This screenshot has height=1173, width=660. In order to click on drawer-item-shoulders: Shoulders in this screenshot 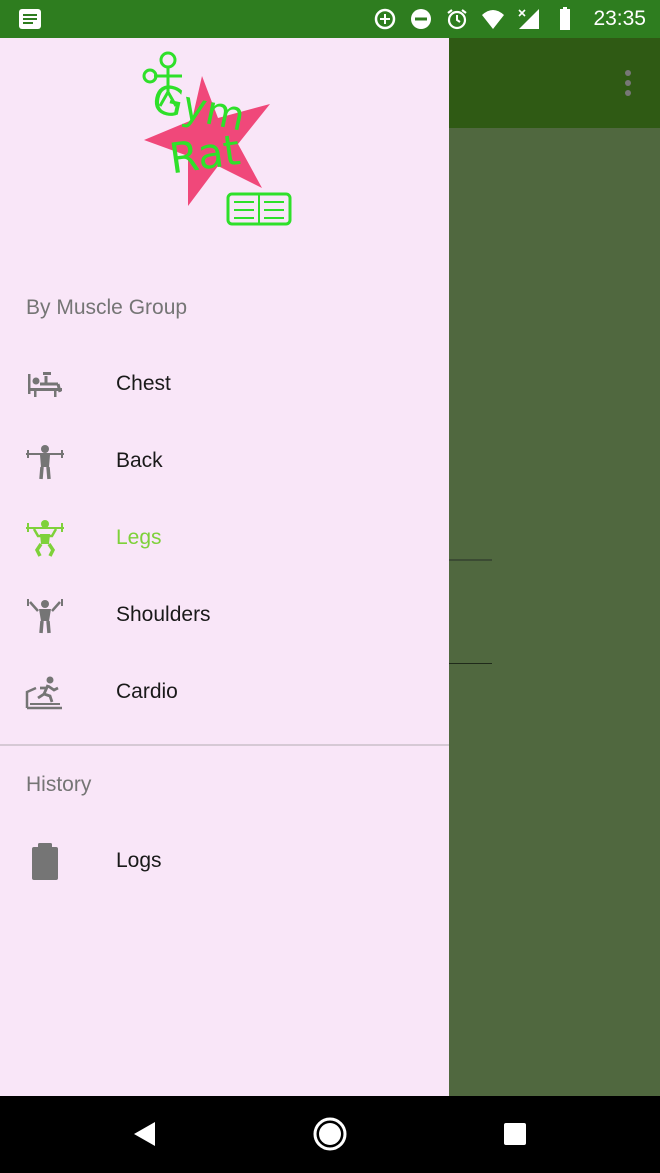, I will do `click(224, 616)`.